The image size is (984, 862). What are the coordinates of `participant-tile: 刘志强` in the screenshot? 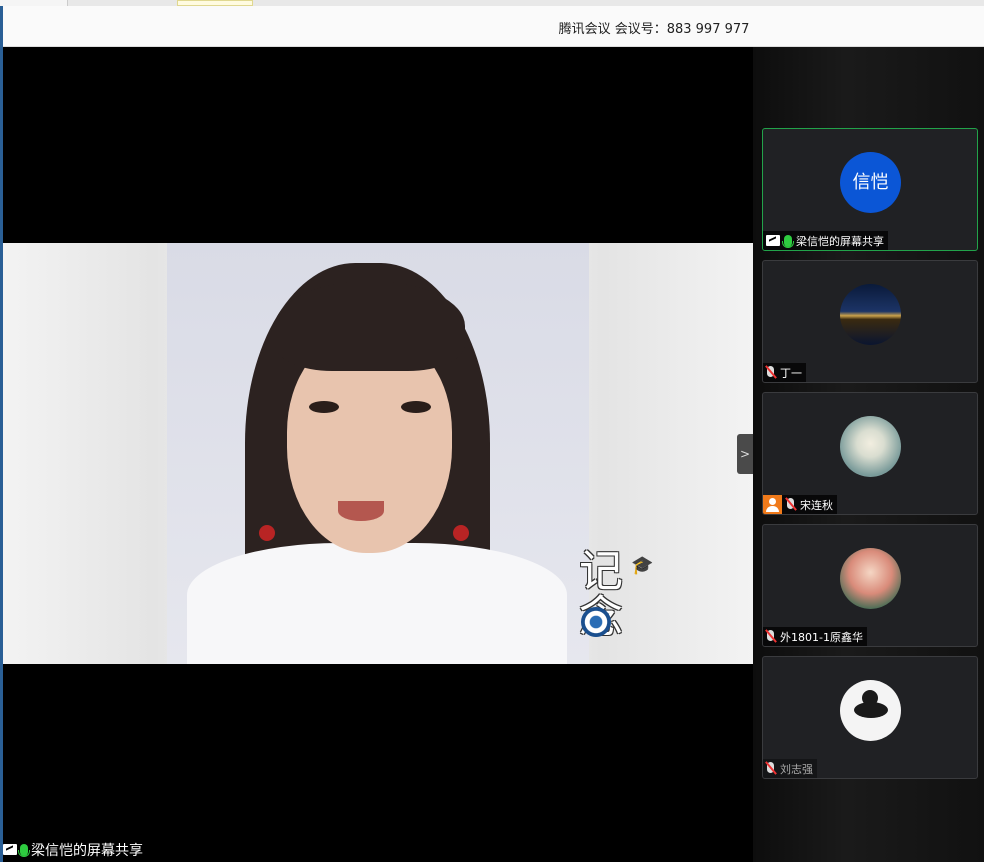 It's located at (870, 717).